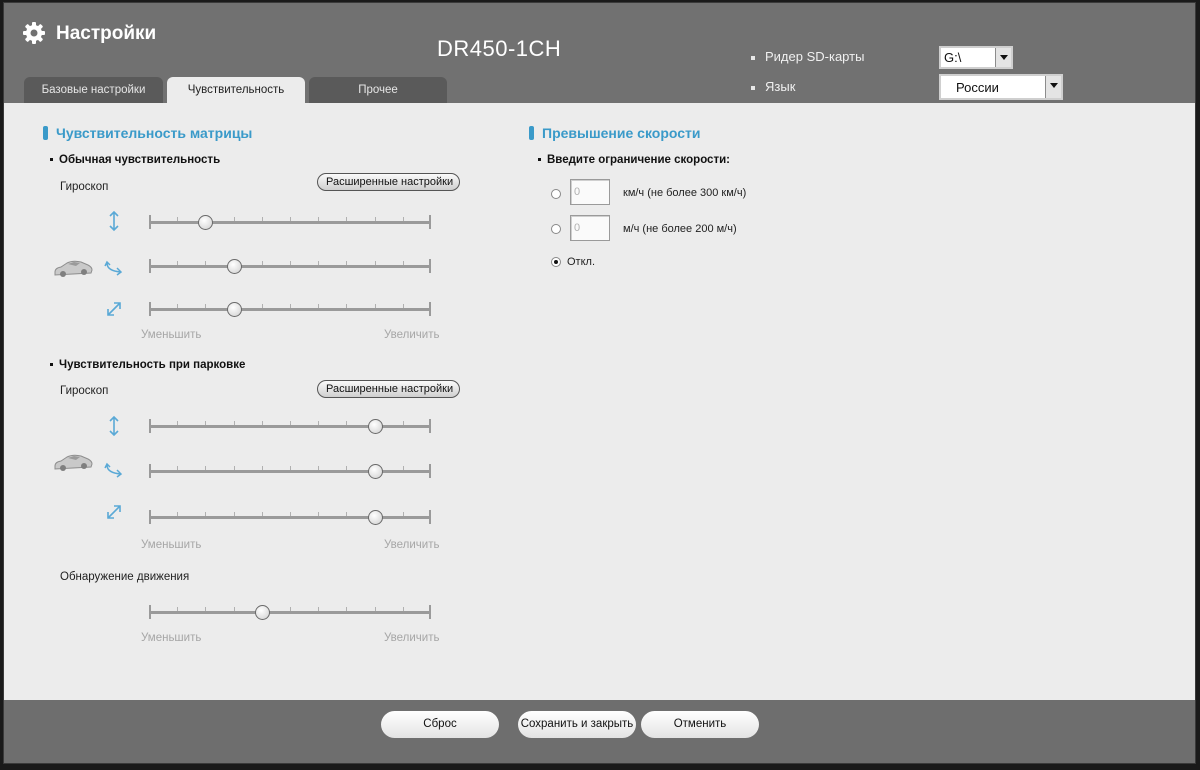 The image size is (1200, 770). I want to click on parking-horizontal-slider, so click(290, 471).